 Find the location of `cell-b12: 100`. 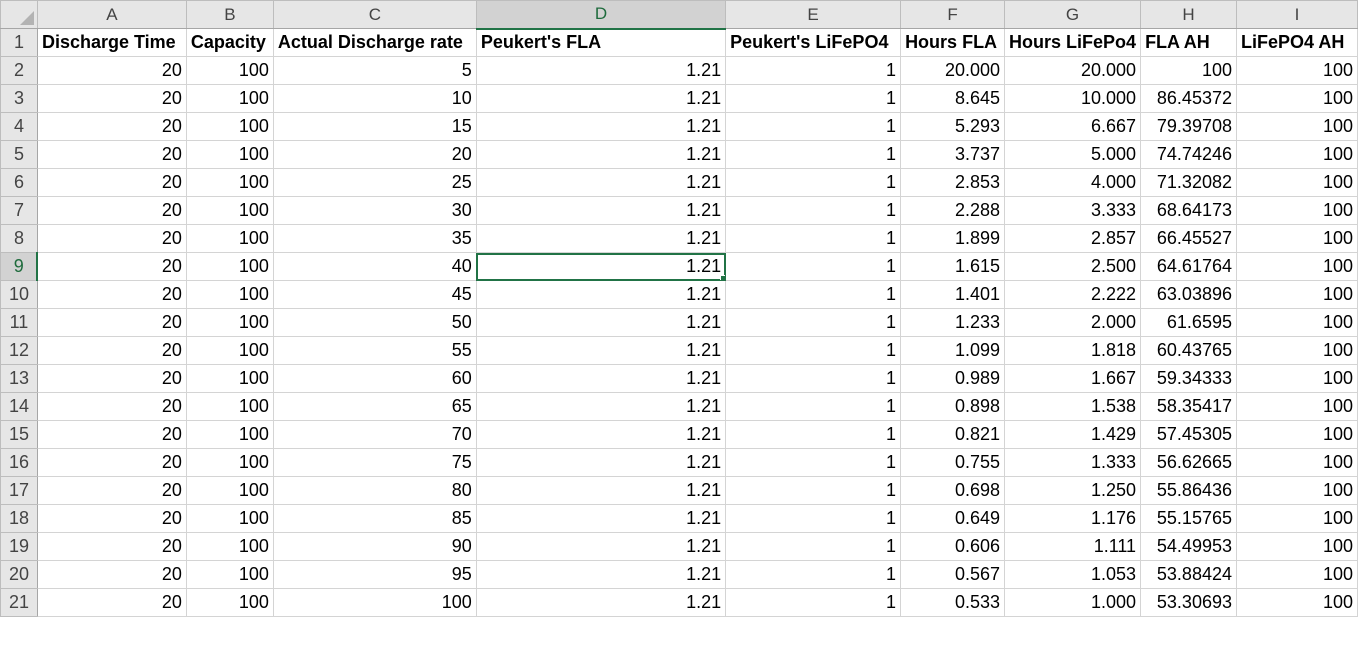

cell-b12: 100 is located at coordinates (229, 350).